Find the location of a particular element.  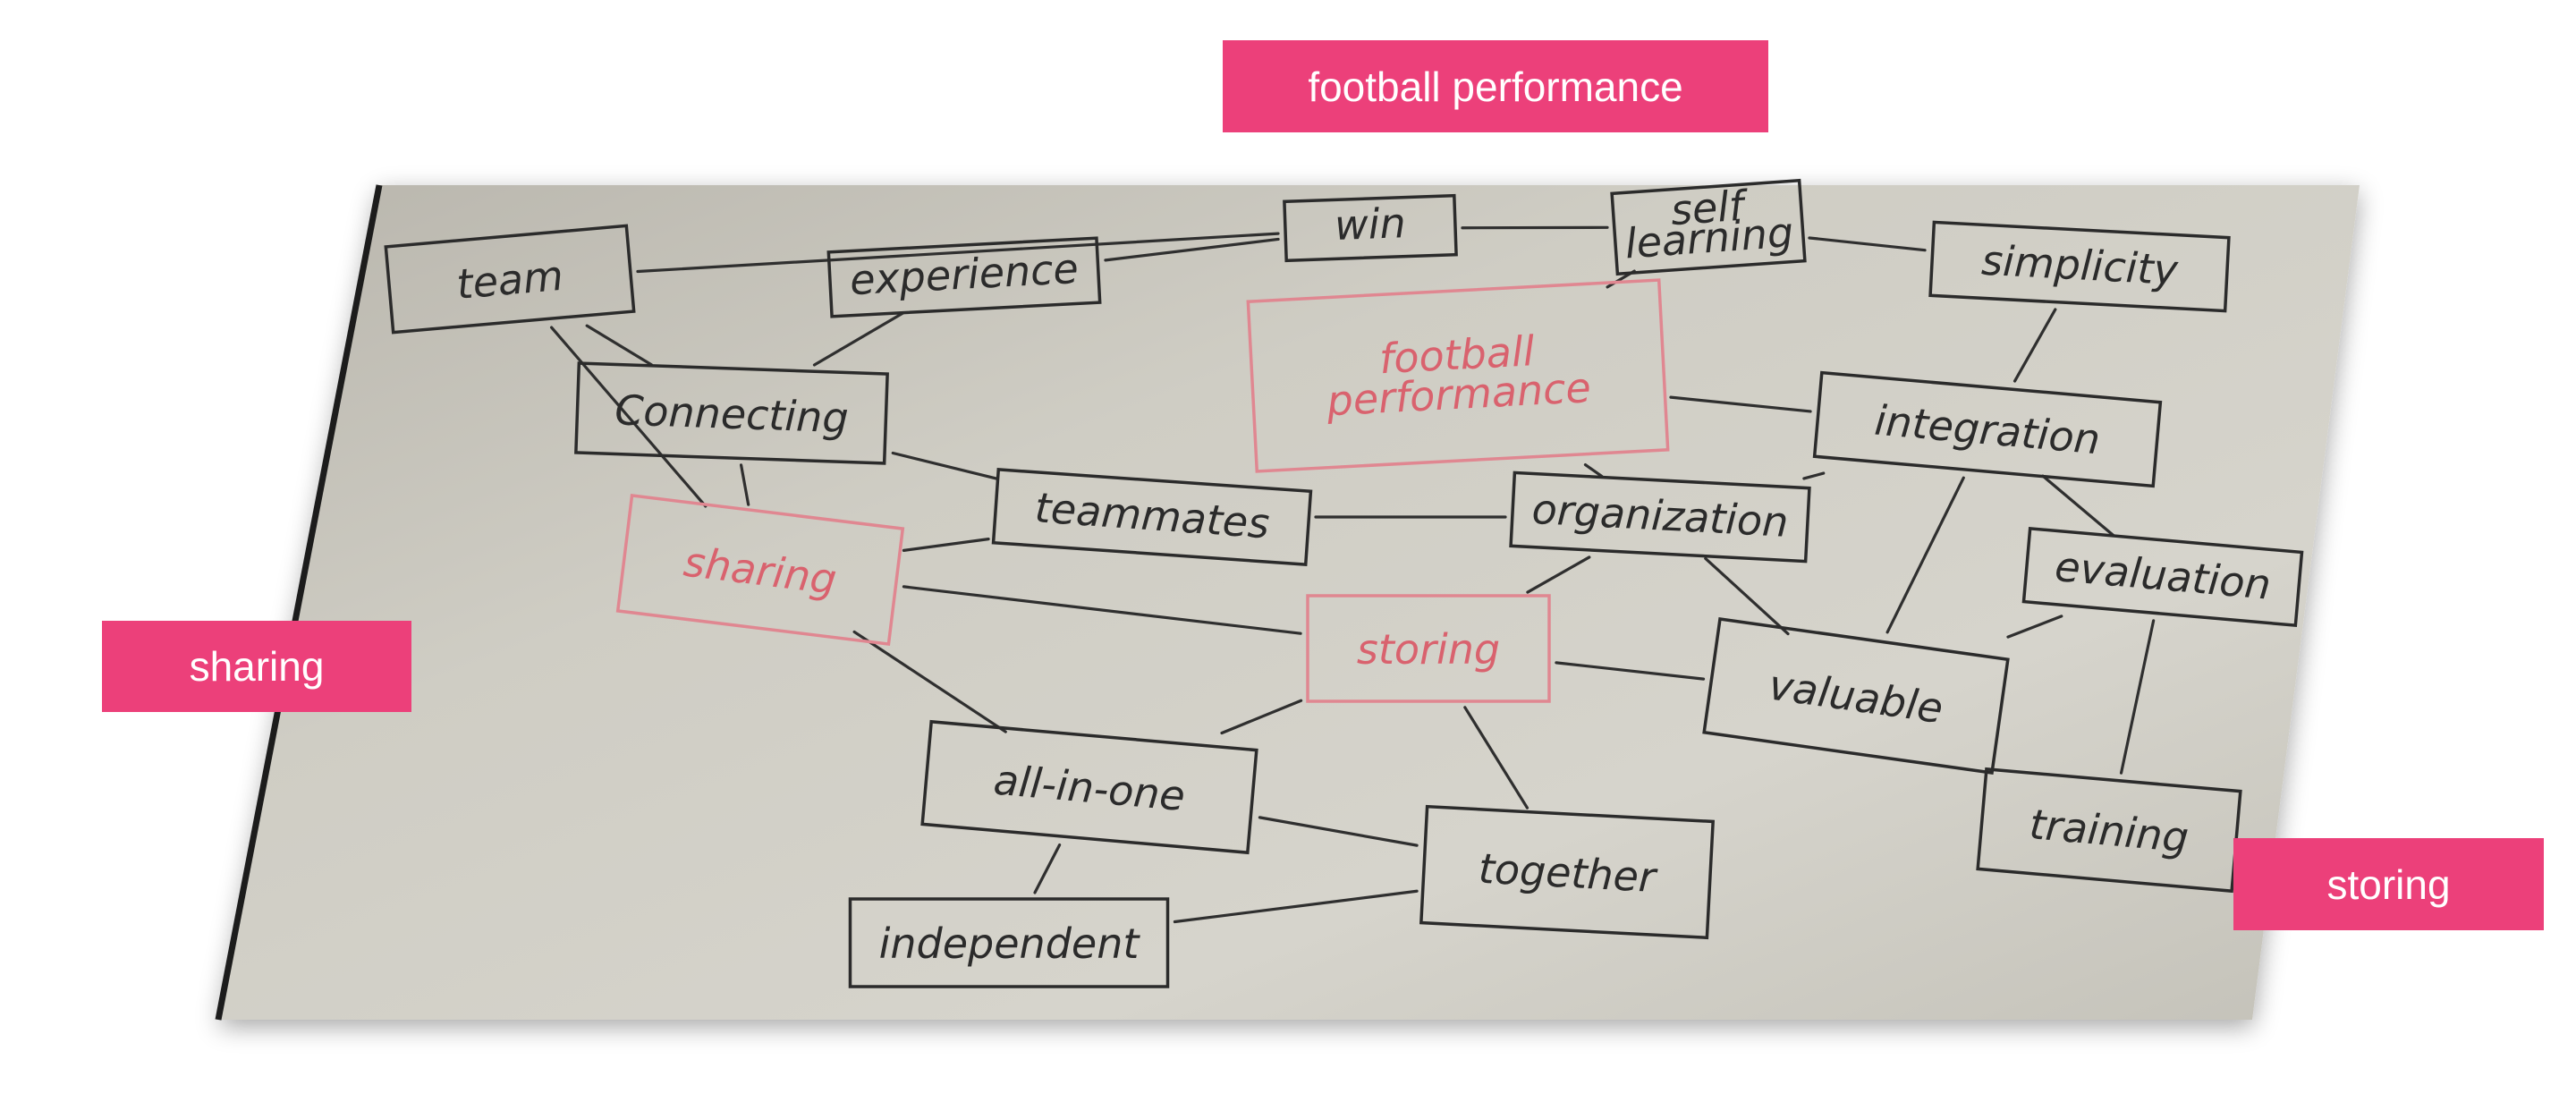

node-label-independent: independent is located at coordinates (1010, 944).